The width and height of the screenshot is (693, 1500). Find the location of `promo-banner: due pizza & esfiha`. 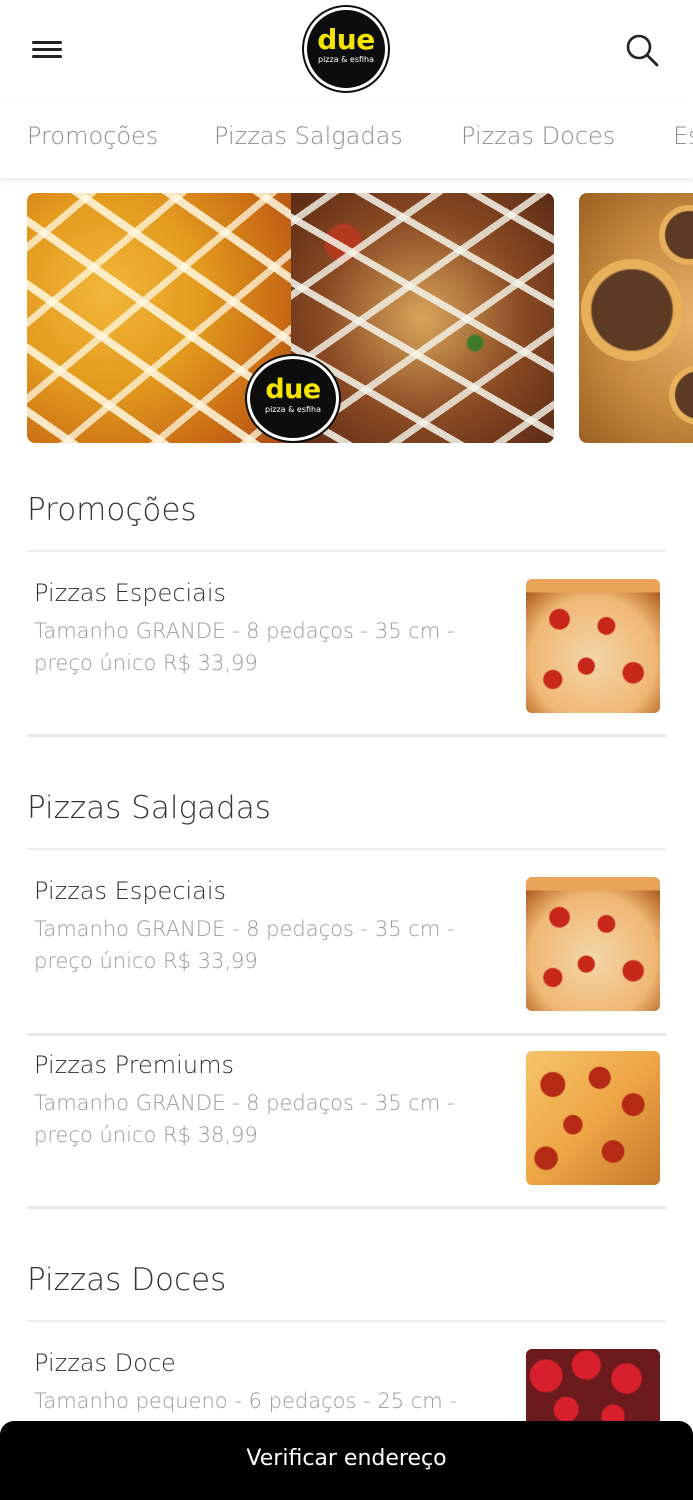

promo-banner: due pizza & esfiha is located at coordinates (290, 318).